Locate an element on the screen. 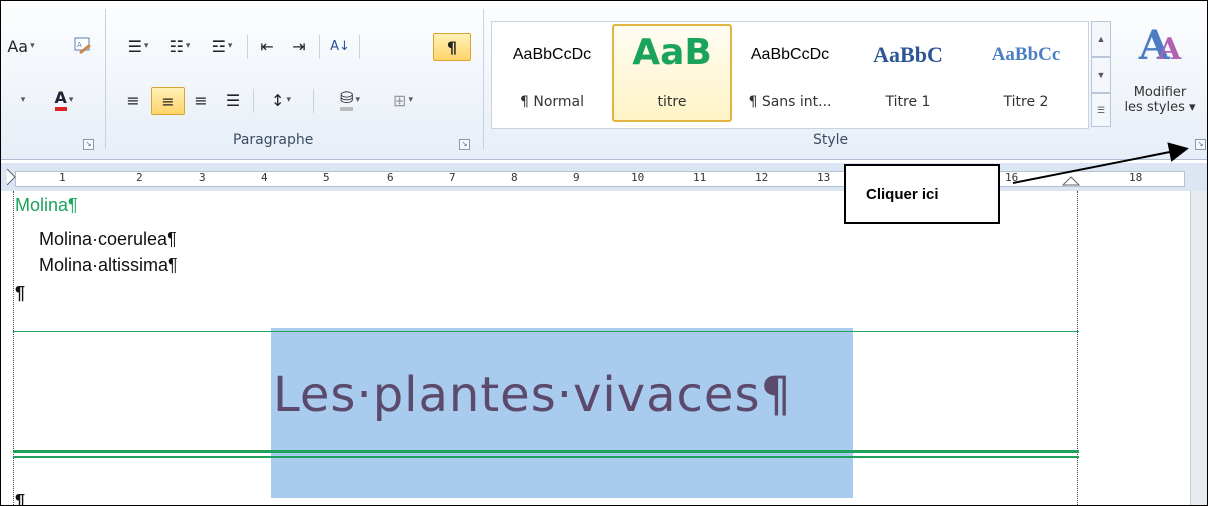 The image size is (1208, 506). change-case-button: Aa ▾ is located at coordinates (21, 46).